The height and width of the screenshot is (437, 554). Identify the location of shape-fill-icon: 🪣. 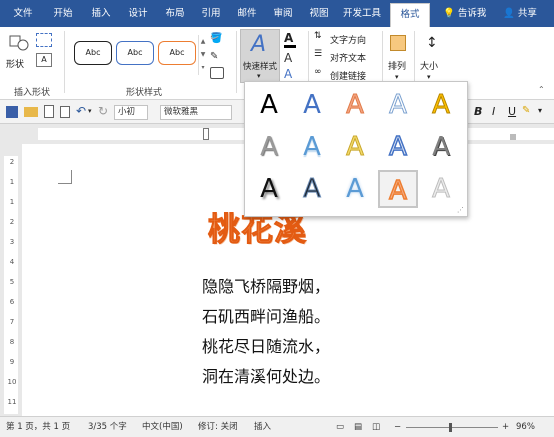
(217, 39).